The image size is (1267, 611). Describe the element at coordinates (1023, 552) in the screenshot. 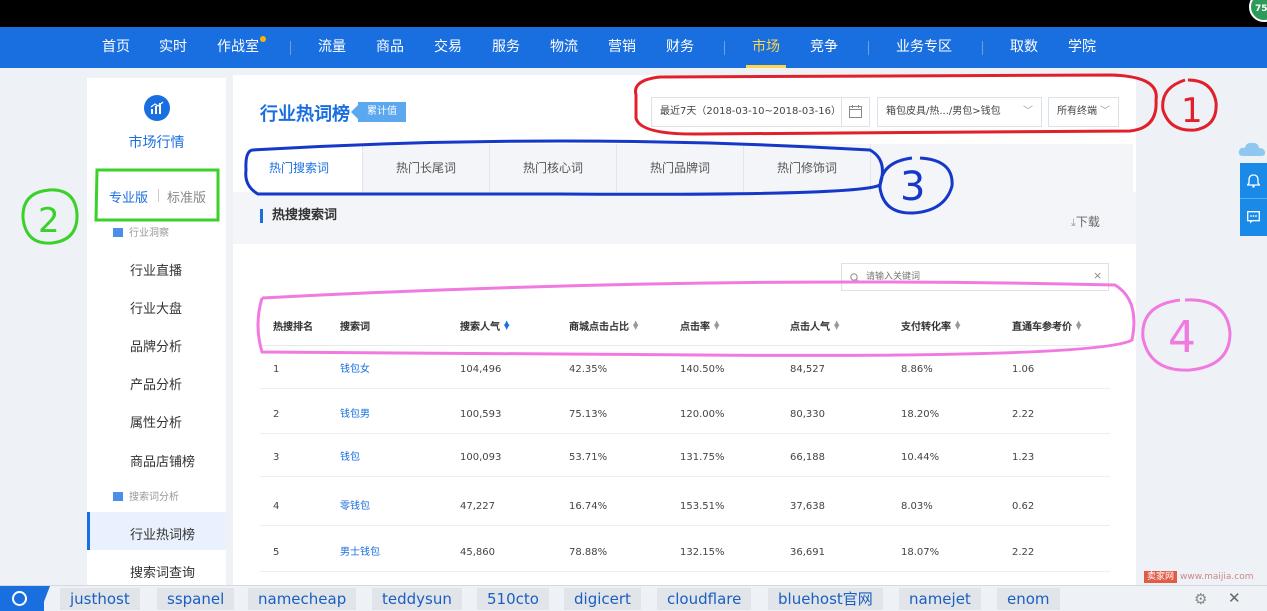

I see `cell-ad-price: 2.22` at that location.